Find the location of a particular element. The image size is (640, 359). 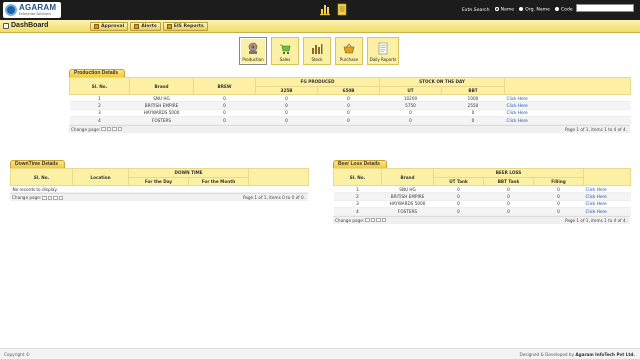

logo-mark-icon is located at coordinates (11, 10).